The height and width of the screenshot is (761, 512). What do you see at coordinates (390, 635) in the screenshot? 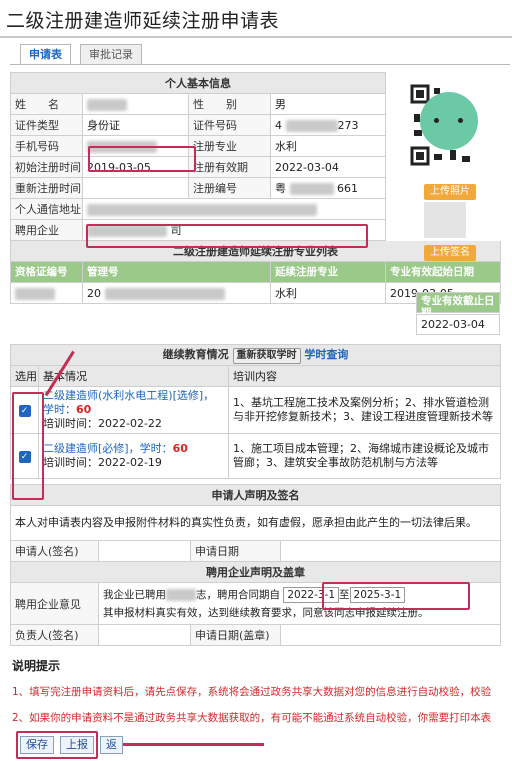
I see `company-date-value` at bounding box center [390, 635].